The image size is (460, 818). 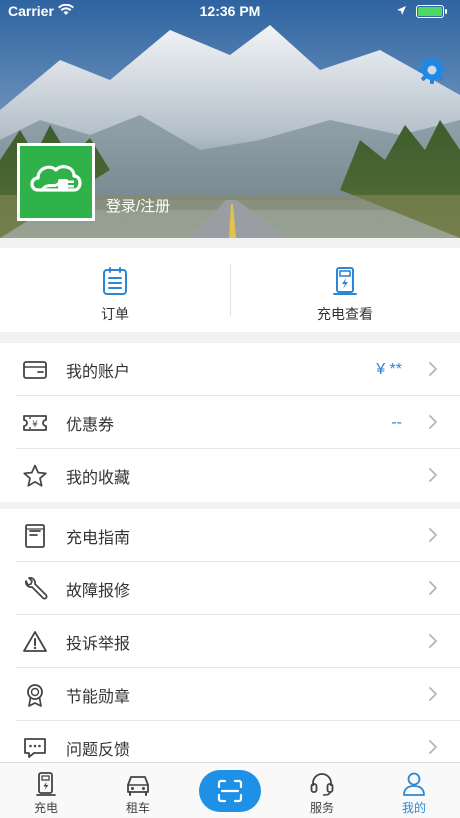 What do you see at coordinates (446, 11) in the screenshot?
I see `battery-tip` at bounding box center [446, 11].